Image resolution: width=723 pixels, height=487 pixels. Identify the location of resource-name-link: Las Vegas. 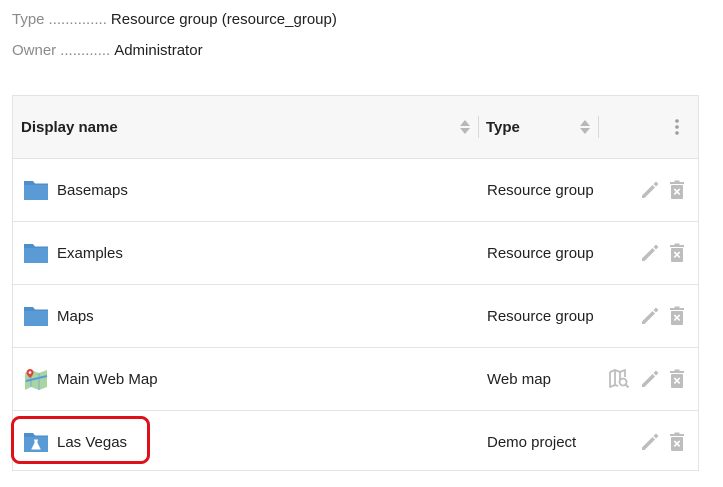
(92, 442).